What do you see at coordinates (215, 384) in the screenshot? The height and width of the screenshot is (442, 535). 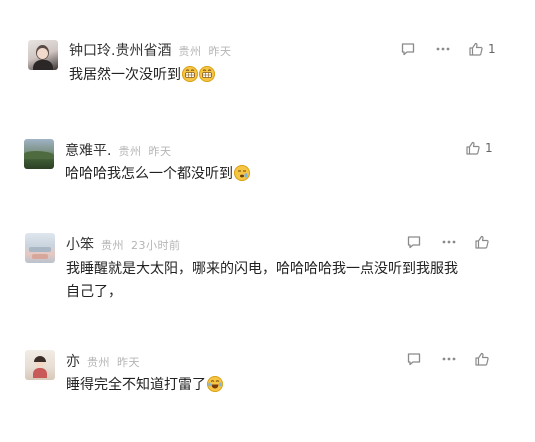 I see `laugh-tears-emoji-icon` at bounding box center [215, 384].